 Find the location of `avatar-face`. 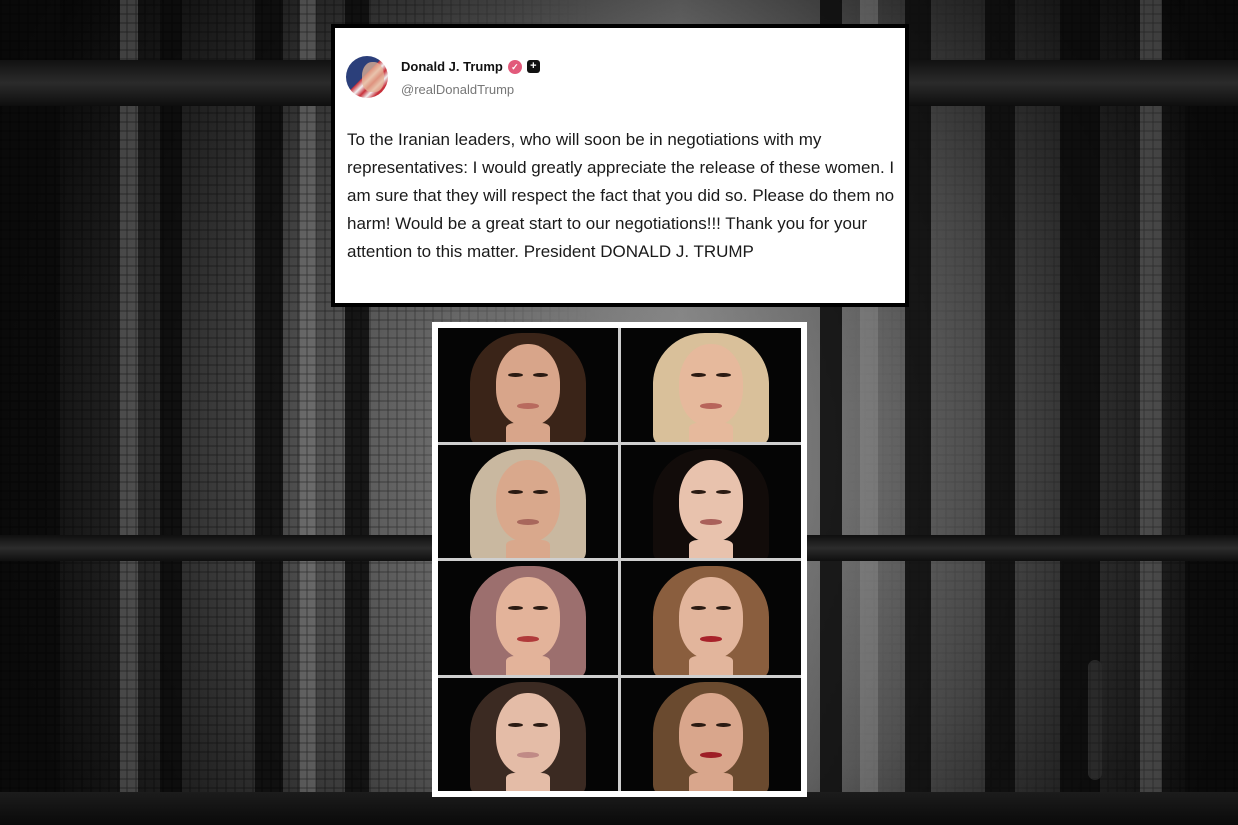

avatar-face is located at coordinates (373, 77).